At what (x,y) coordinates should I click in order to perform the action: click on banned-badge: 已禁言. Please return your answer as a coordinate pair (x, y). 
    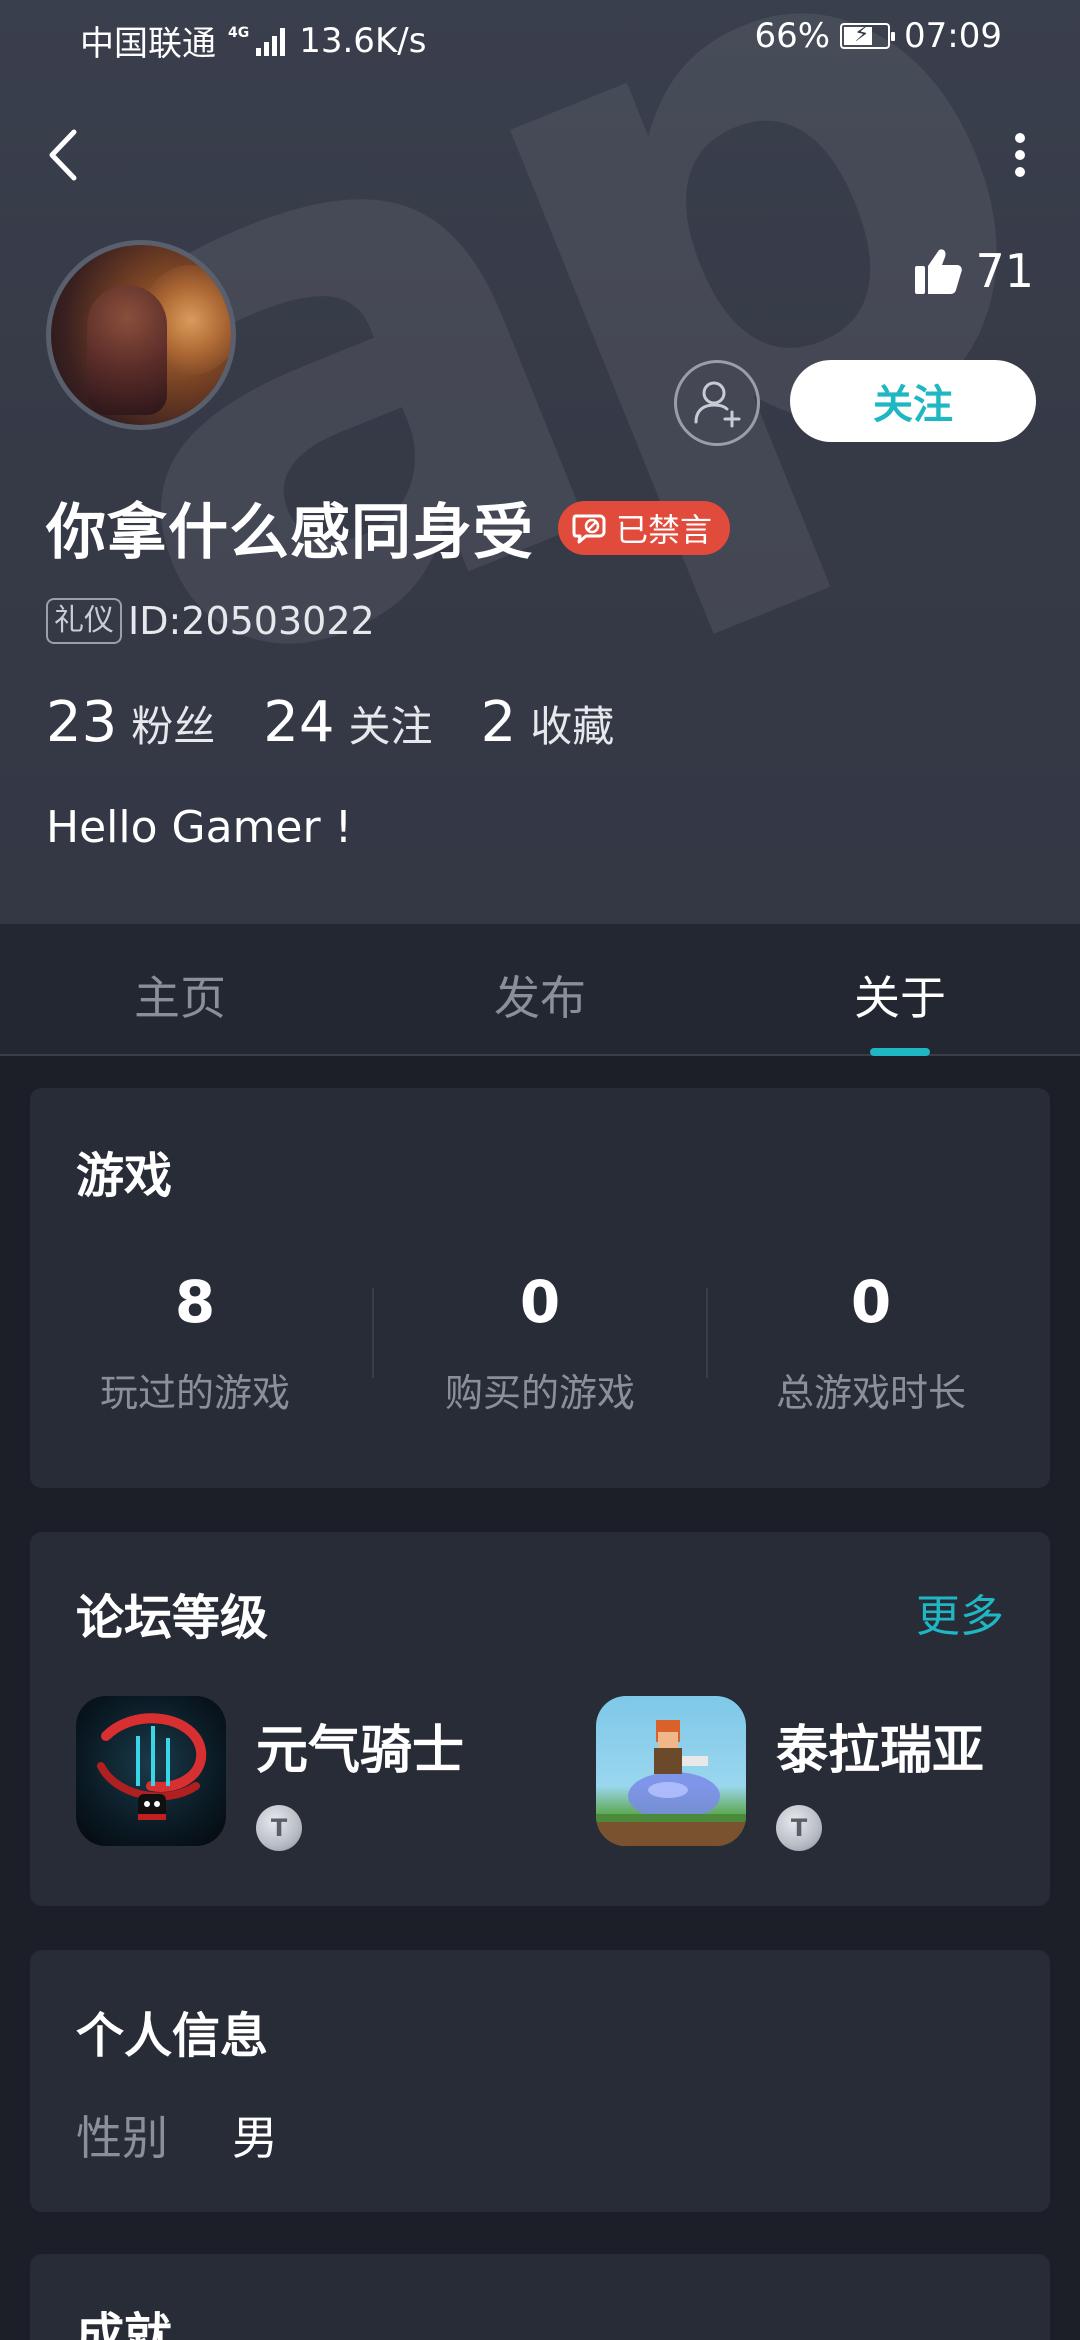
    Looking at the image, I should click on (644, 527).